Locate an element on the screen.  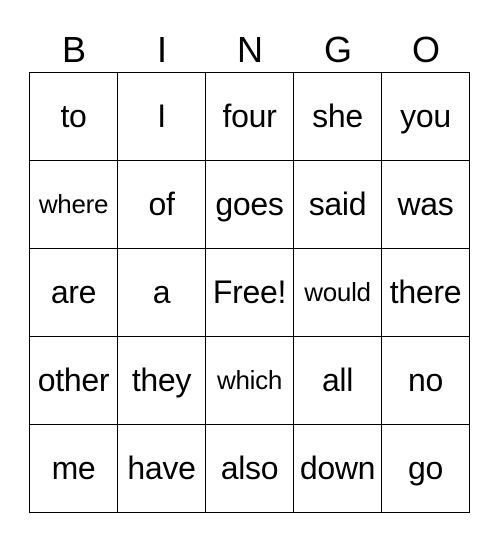
bingo-cell: all is located at coordinates (337, 380).